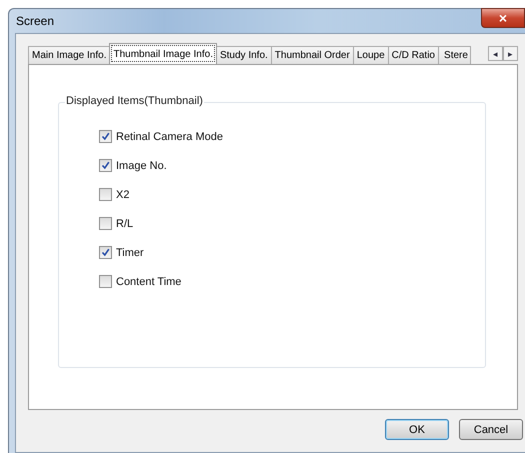 This screenshot has height=453, width=525. What do you see at coordinates (123, 194) in the screenshot?
I see `checkbox-label: X2` at bounding box center [123, 194].